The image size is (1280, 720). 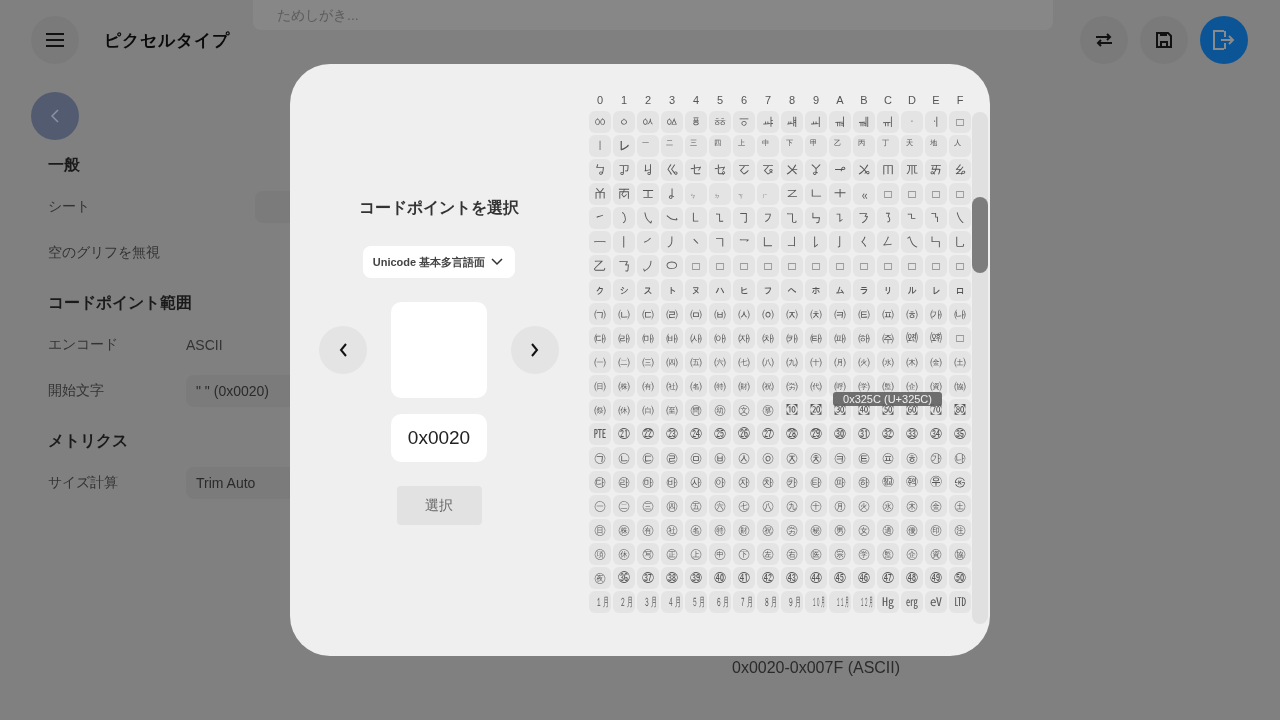 I want to click on glyph-cell: ㊓, so click(x=672, y=530).